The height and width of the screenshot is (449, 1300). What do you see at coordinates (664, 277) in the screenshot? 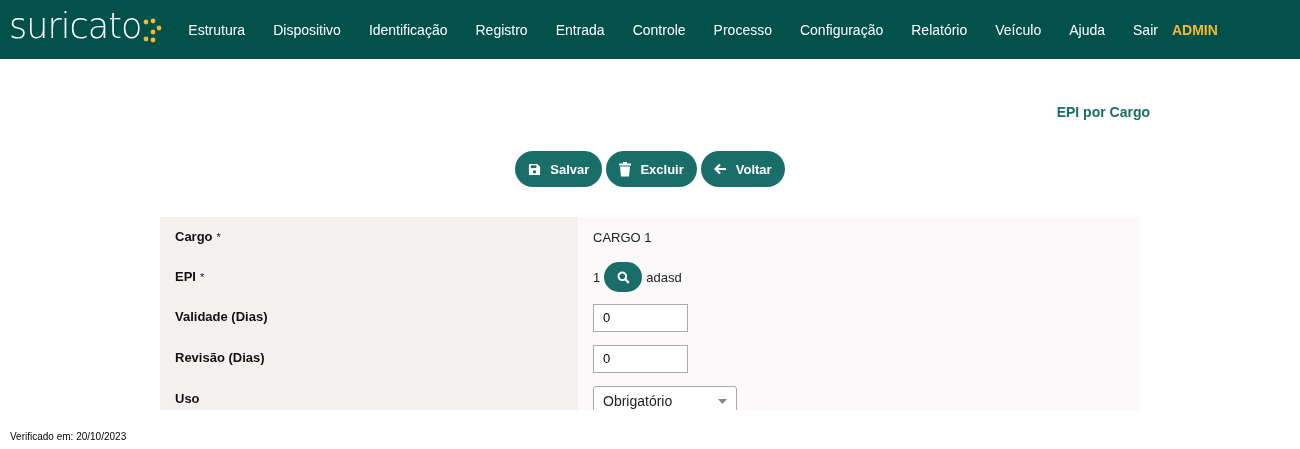
I see `field-value: adasd` at bounding box center [664, 277].